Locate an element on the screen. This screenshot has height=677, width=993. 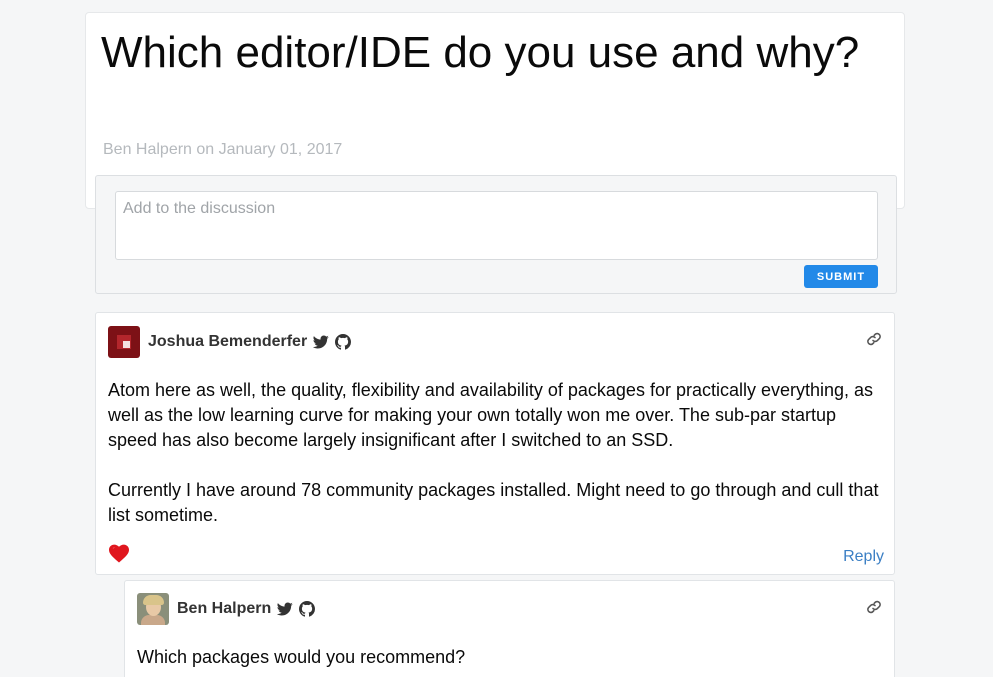
submit-button: SUBMIT is located at coordinates (841, 276).